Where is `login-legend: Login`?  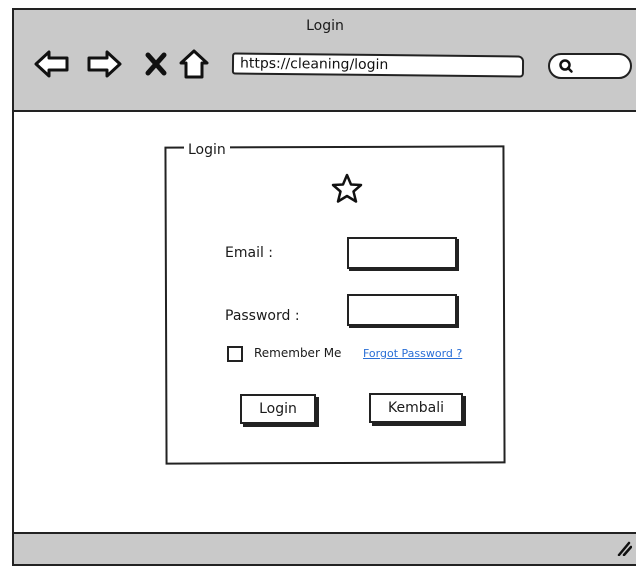 login-legend: Login is located at coordinates (207, 150).